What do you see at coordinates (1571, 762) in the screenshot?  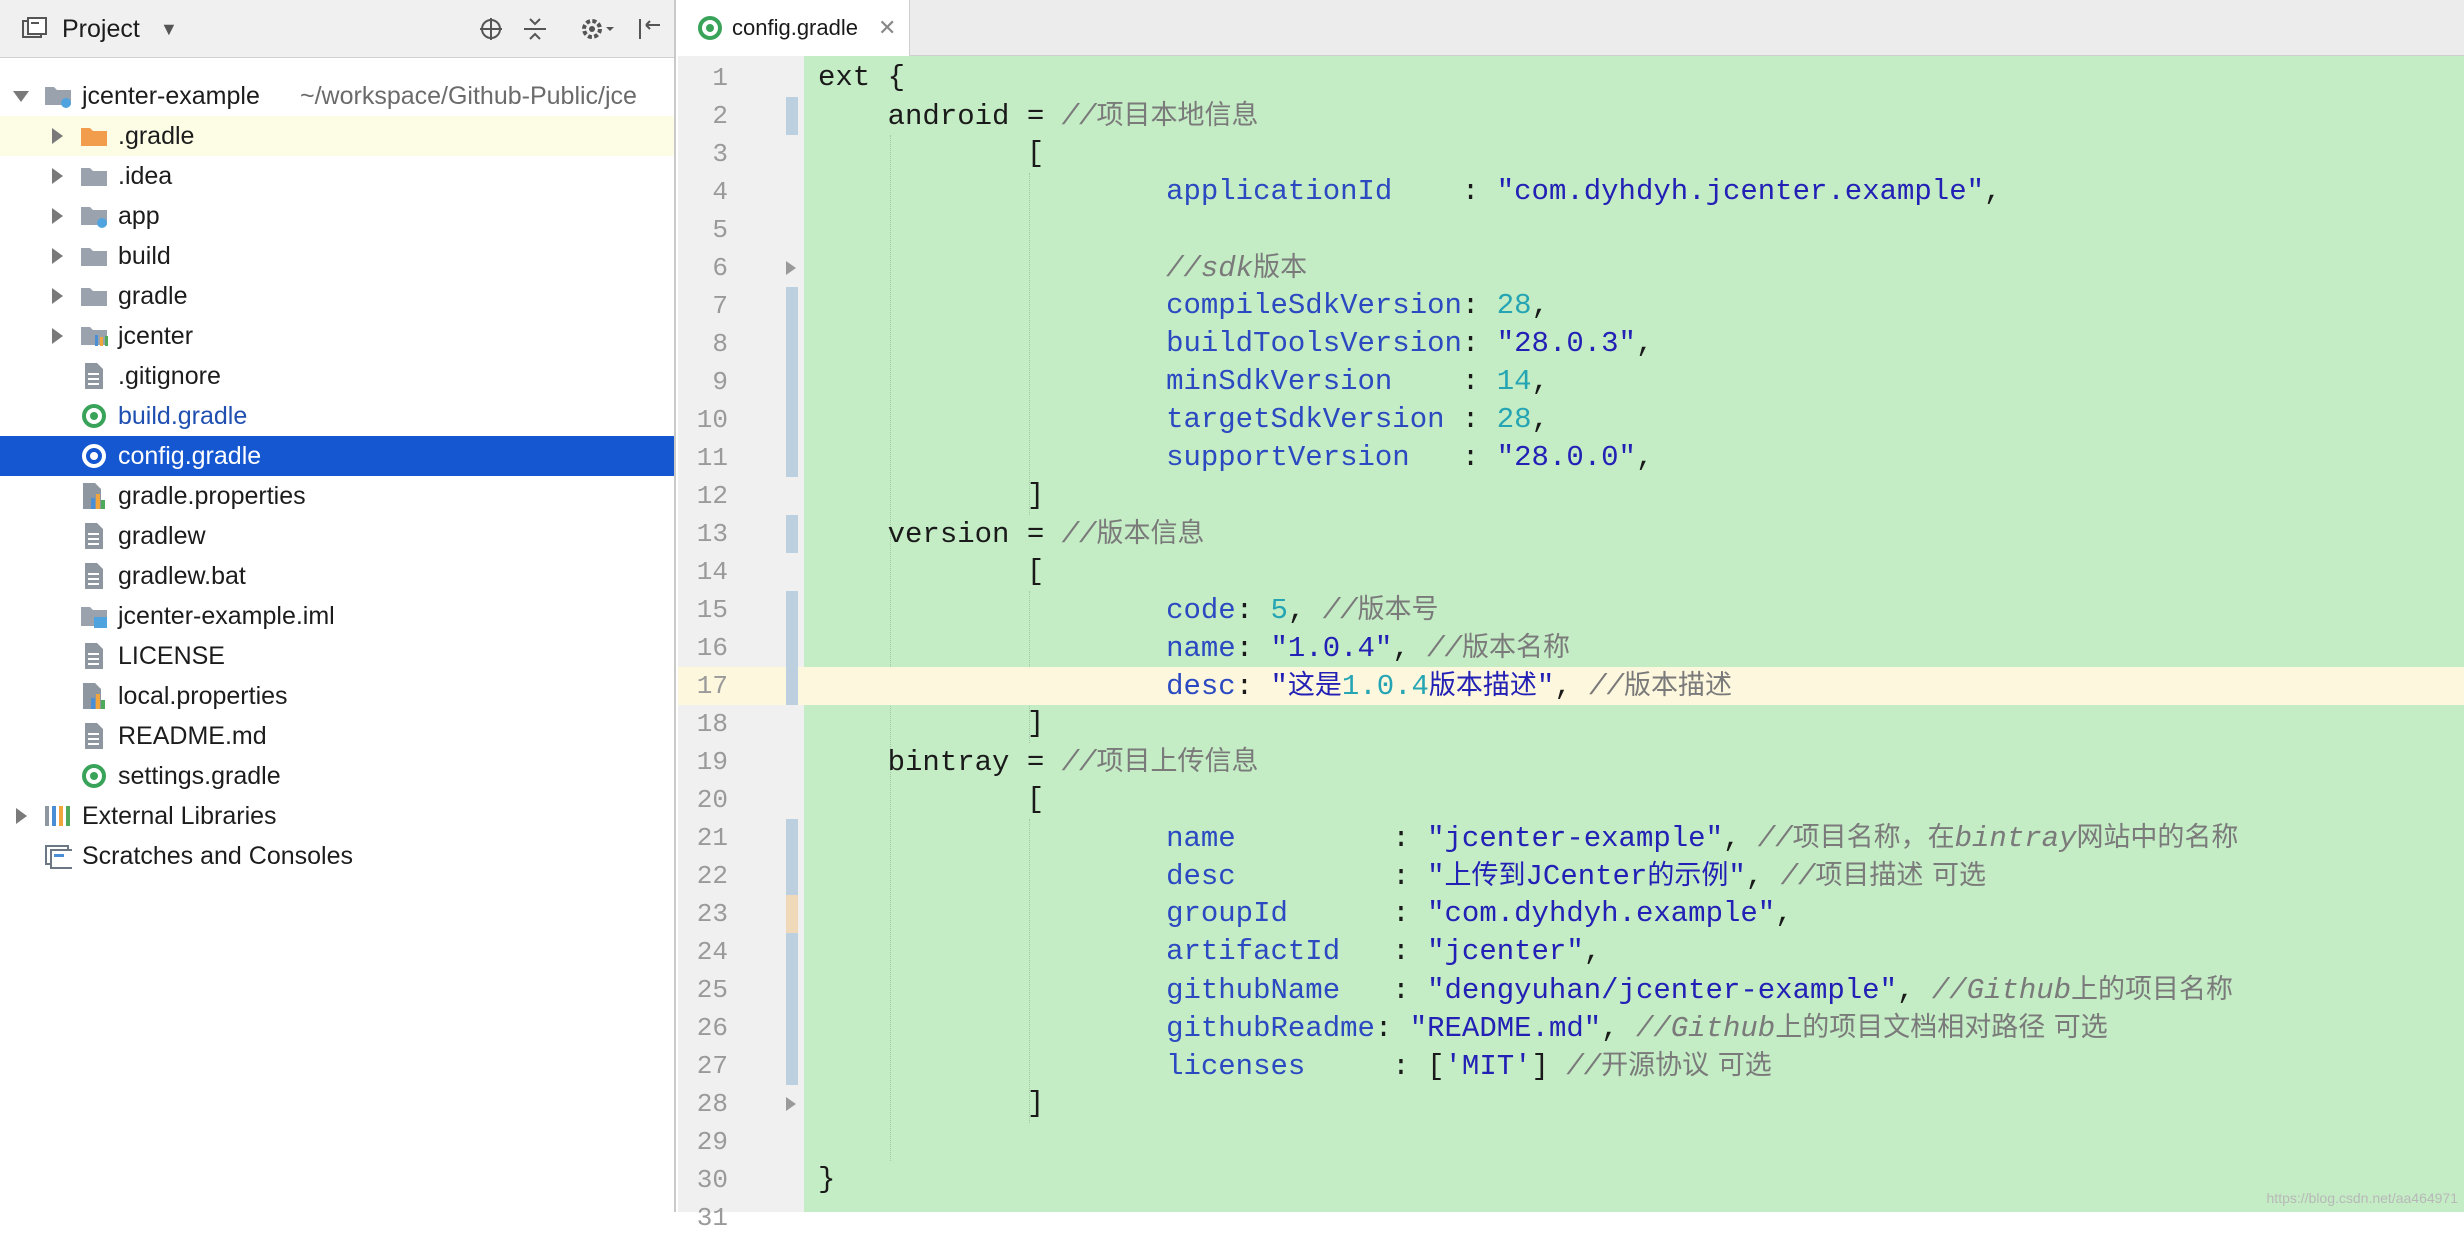 I see `code-line: 19 bintray = //项目上传信息` at bounding box center [1571, 762].